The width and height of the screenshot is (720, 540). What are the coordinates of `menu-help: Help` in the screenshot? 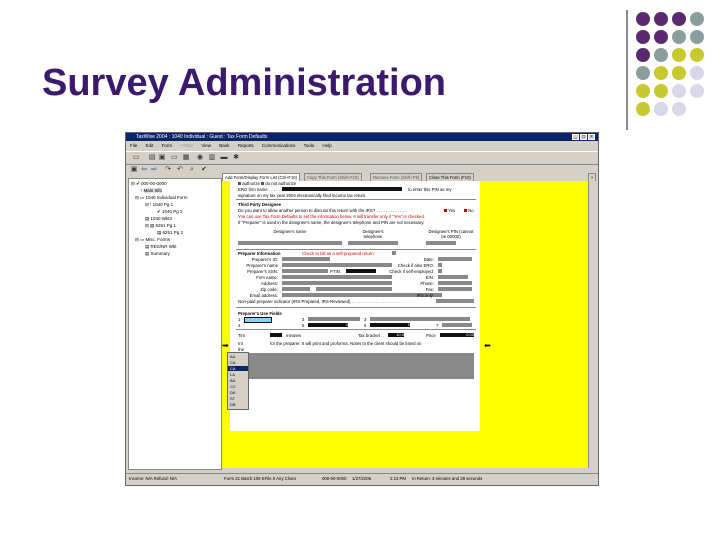 It's located at (326, 145).